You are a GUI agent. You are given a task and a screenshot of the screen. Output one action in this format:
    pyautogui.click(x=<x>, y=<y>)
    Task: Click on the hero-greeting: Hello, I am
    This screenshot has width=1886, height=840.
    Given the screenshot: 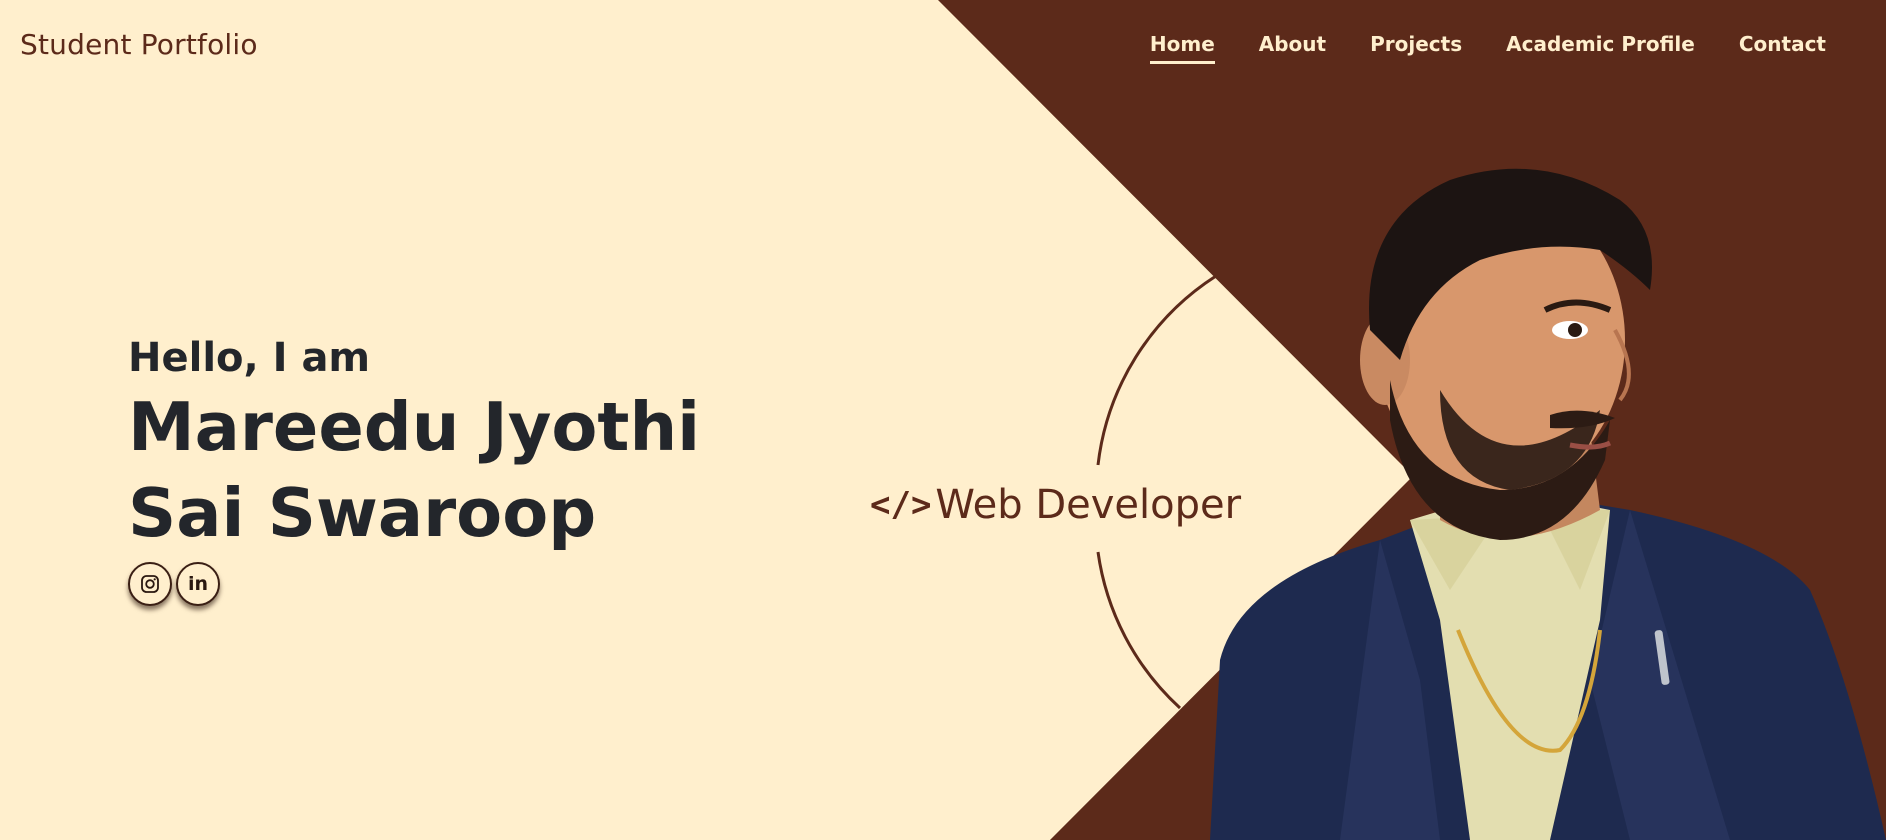 What is the action you would take?
    pyautogui.click(x=249, y=358)
    